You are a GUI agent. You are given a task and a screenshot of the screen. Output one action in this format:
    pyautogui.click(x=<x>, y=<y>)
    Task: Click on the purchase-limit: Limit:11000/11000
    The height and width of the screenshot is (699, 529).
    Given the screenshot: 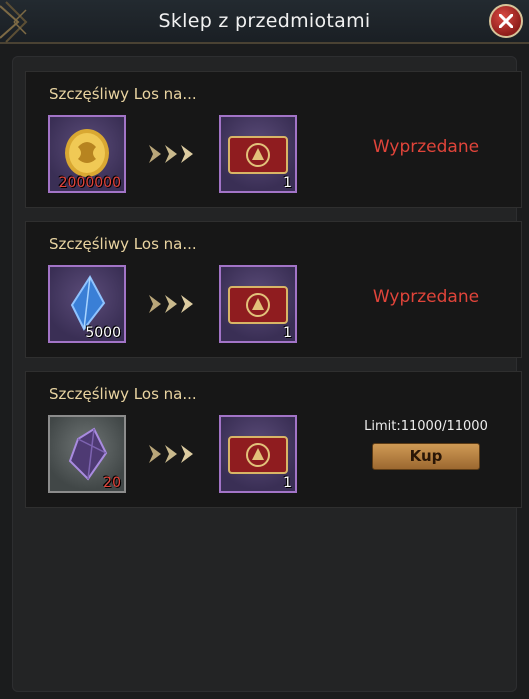 What is the action you would take?
    pyautogui.click(x=426, y=426)
    